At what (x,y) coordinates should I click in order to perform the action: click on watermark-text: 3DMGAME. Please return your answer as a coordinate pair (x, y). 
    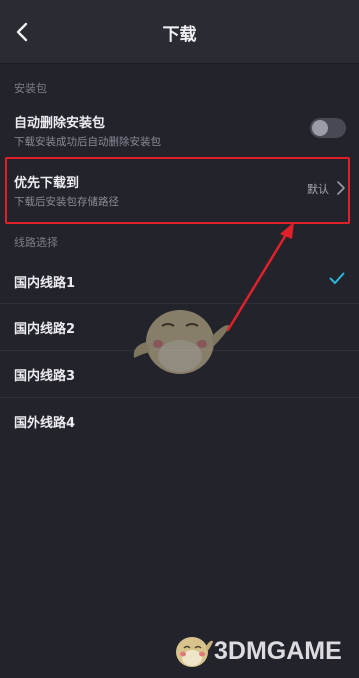
    Looking at the image, I should click on (278, 651).